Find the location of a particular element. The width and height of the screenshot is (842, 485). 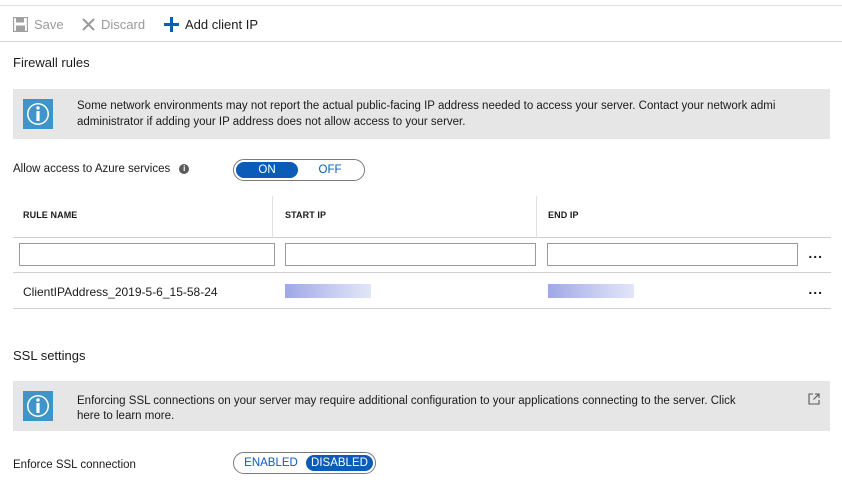

rule-name-input is located at coordinates (147, 254).